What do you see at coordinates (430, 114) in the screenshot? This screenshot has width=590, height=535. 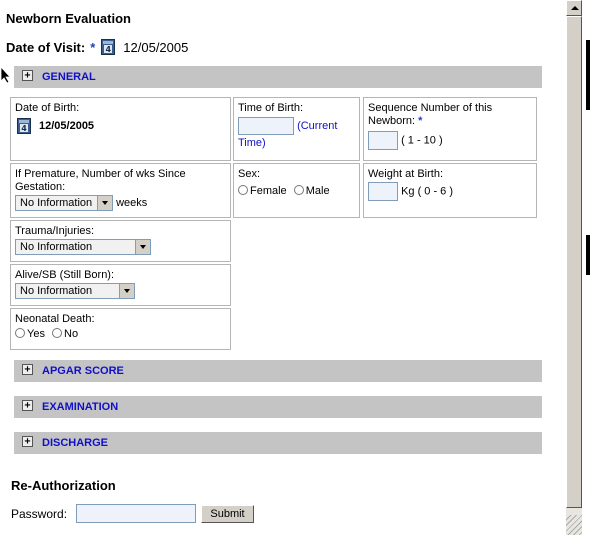 I see `sequence-number-label: Sequence Number of this Newborn: *` at bounding box center [430, 114].